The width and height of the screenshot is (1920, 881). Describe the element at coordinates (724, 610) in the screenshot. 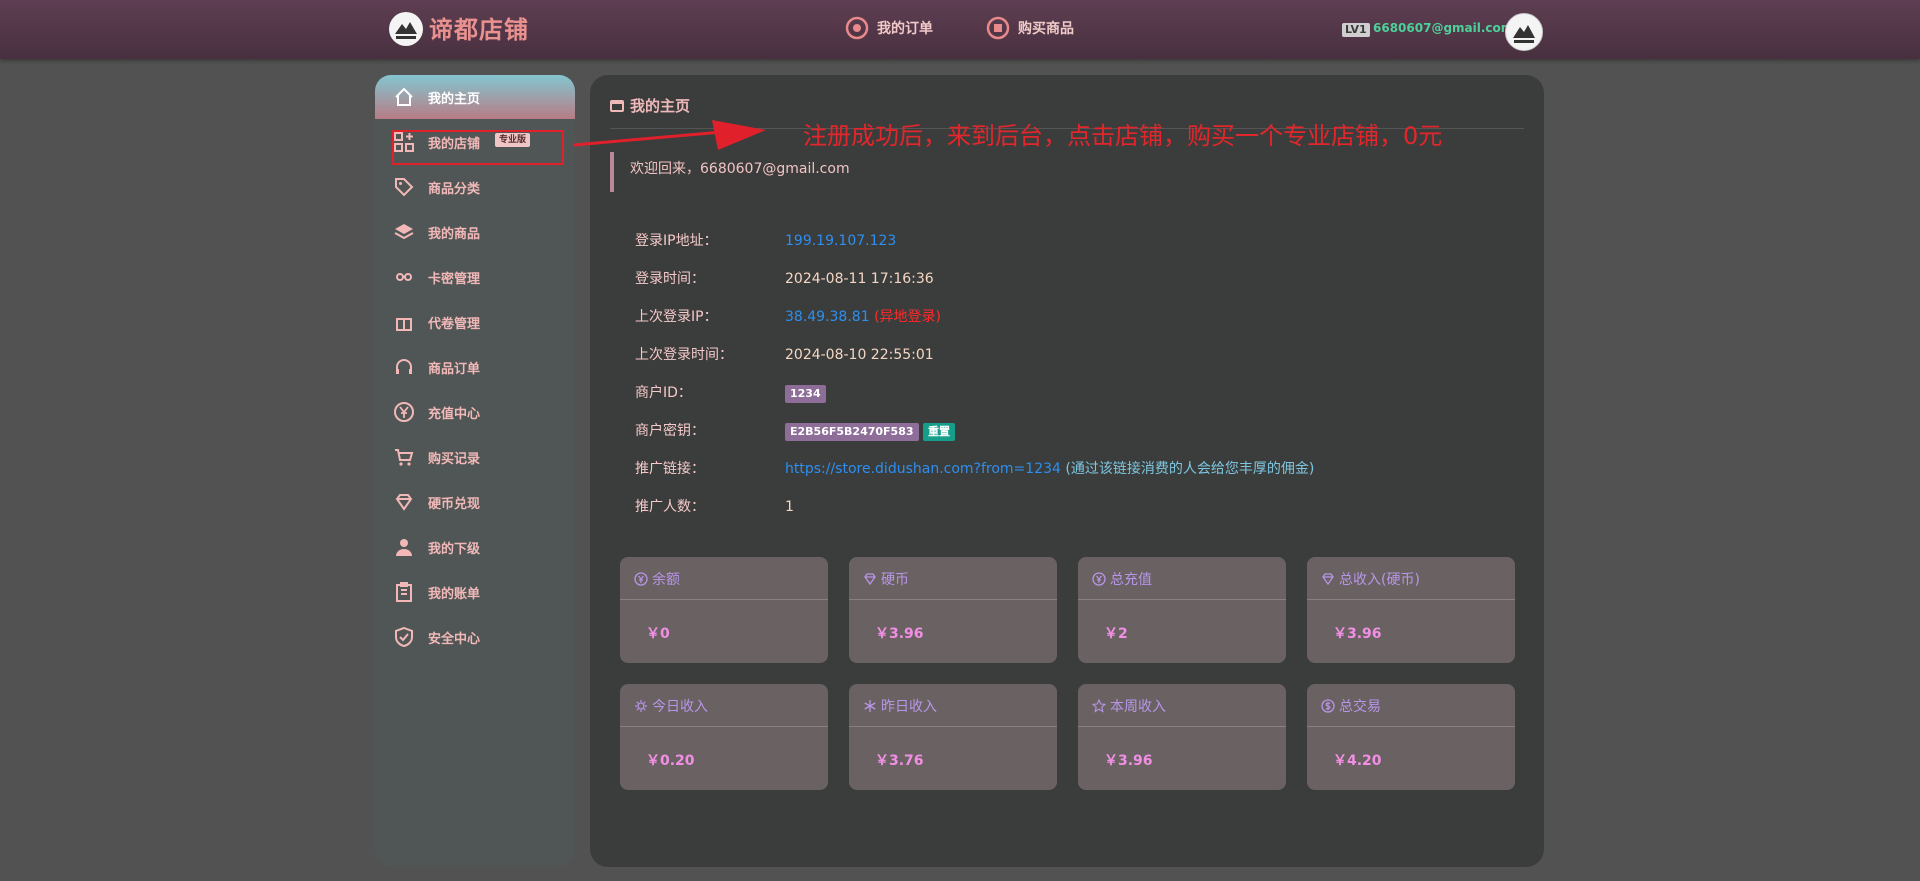

I see `stat-card-balance: 余额 ￥0` at that location.